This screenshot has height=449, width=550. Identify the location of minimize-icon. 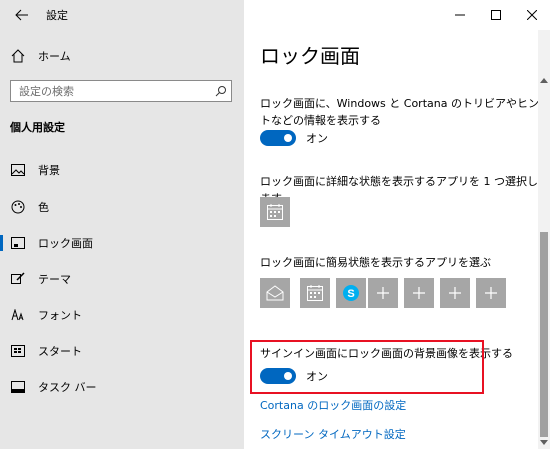
(460, 15).